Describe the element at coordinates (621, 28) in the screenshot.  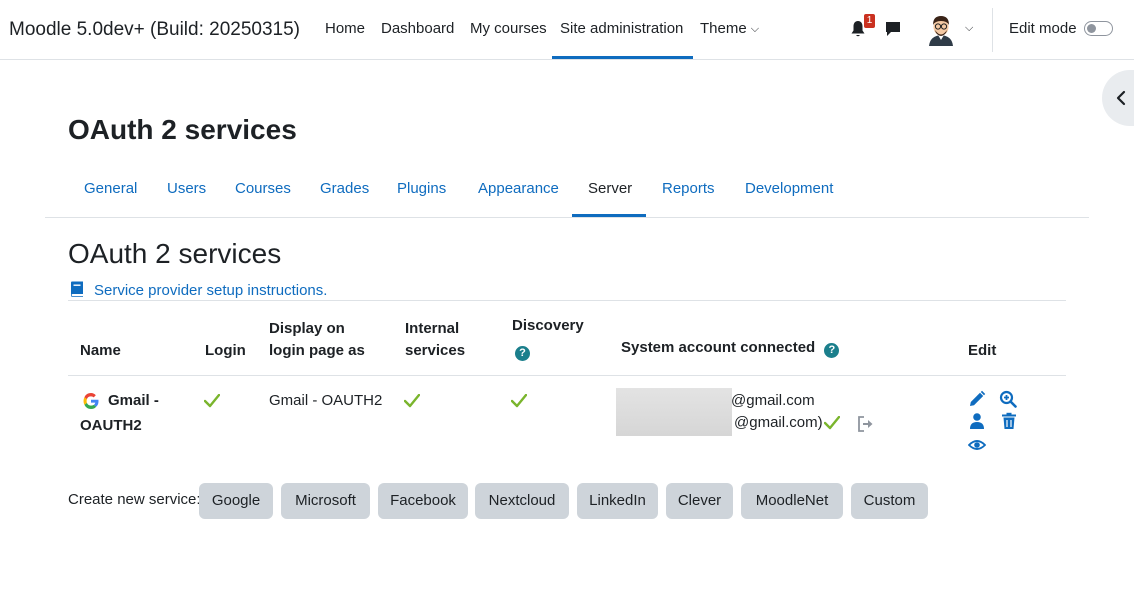
I see `nav-site-administration: Site administration` at that location.